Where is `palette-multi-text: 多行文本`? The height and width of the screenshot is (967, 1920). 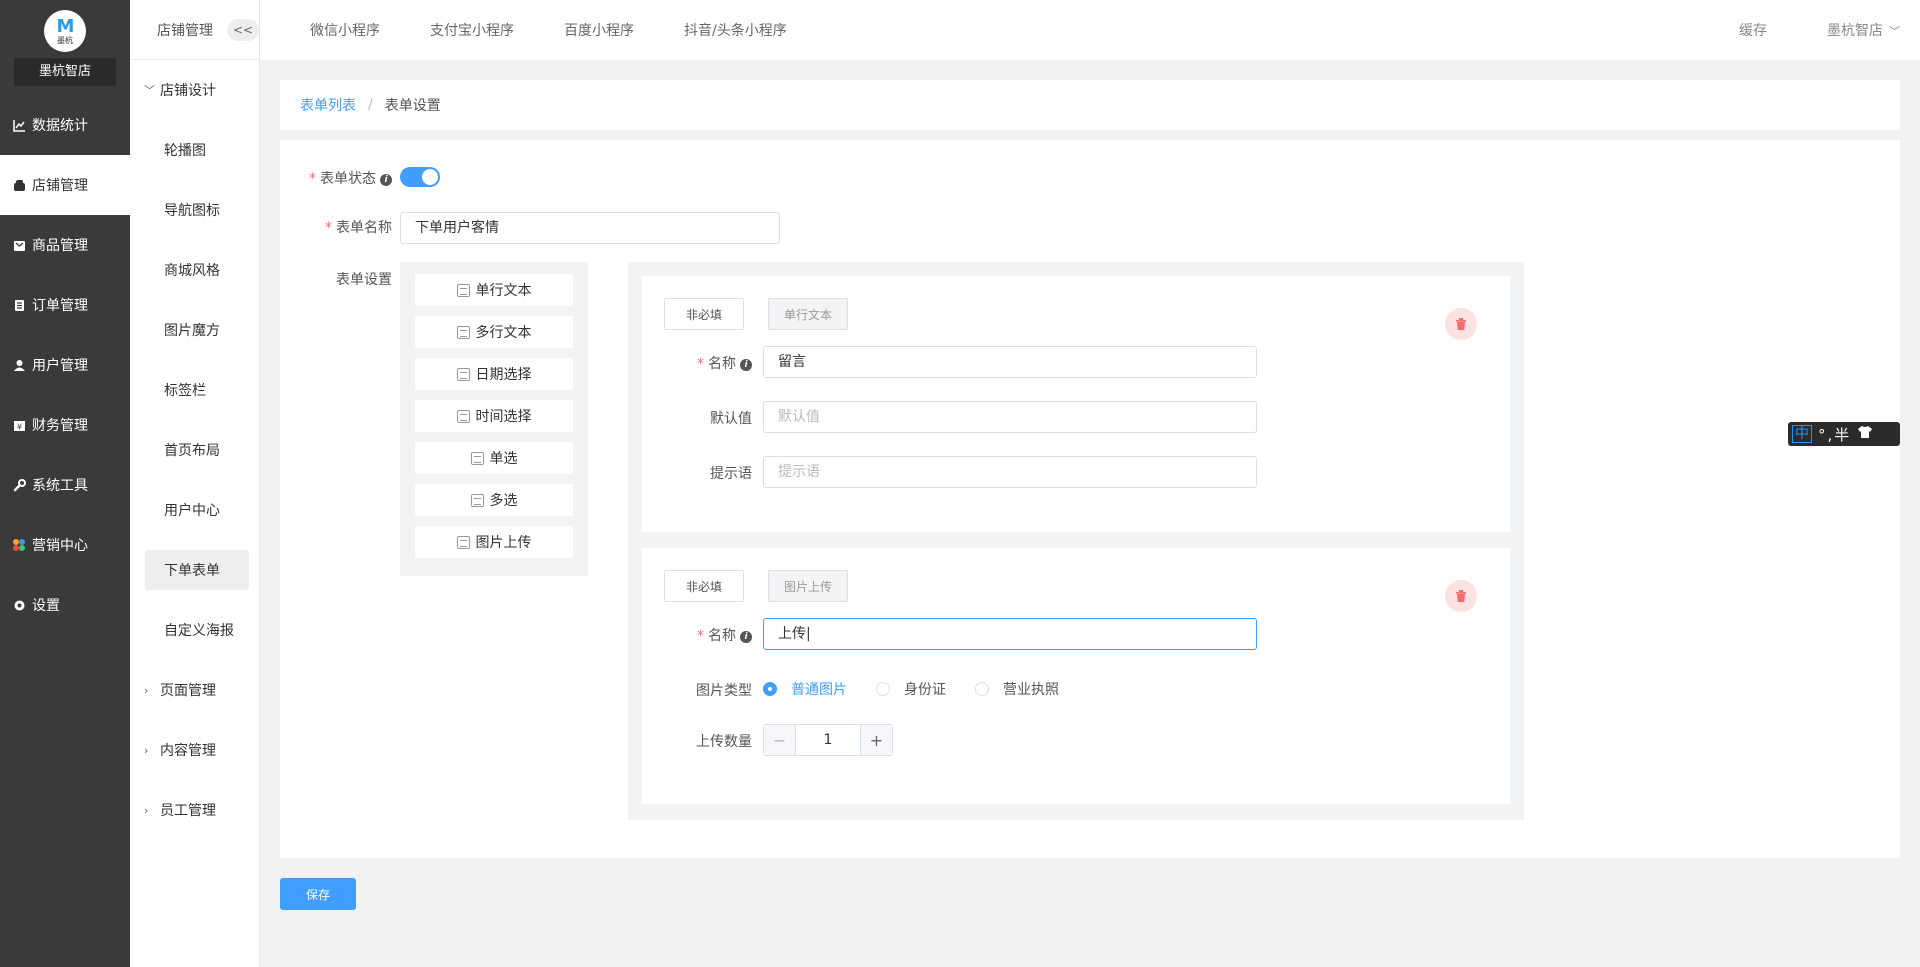 palette-multi-text: 多行文本 is located at coordinates (494, 332).